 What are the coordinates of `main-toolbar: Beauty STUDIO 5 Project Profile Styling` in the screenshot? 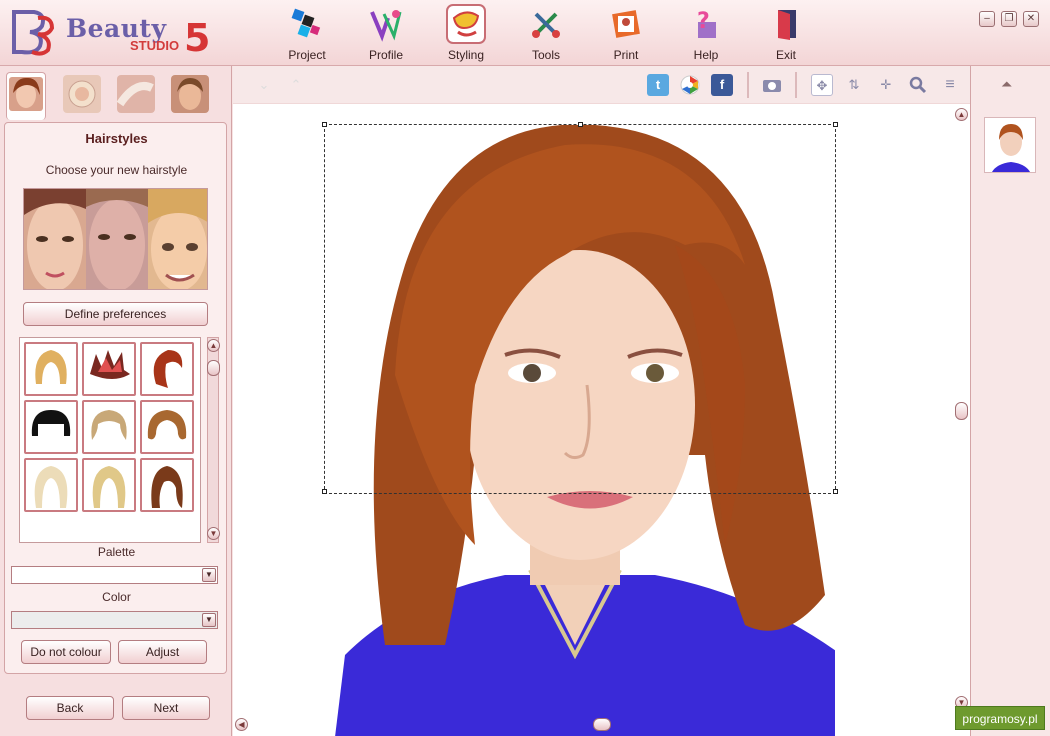 It's located at (525, 33).